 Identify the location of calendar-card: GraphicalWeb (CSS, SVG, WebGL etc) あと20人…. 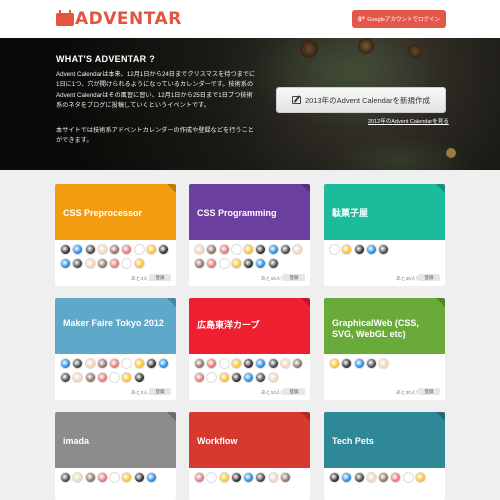
(384, 349).